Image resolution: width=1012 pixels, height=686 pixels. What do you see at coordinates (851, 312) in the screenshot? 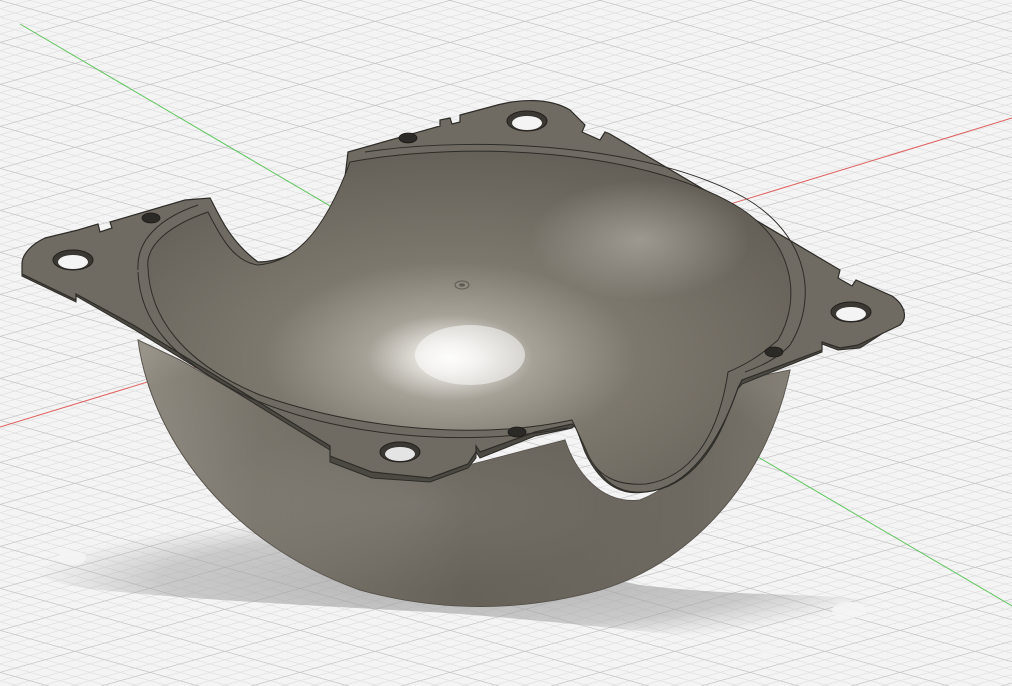
I see `mounting-hole-right` at bounding box center [851, 312].